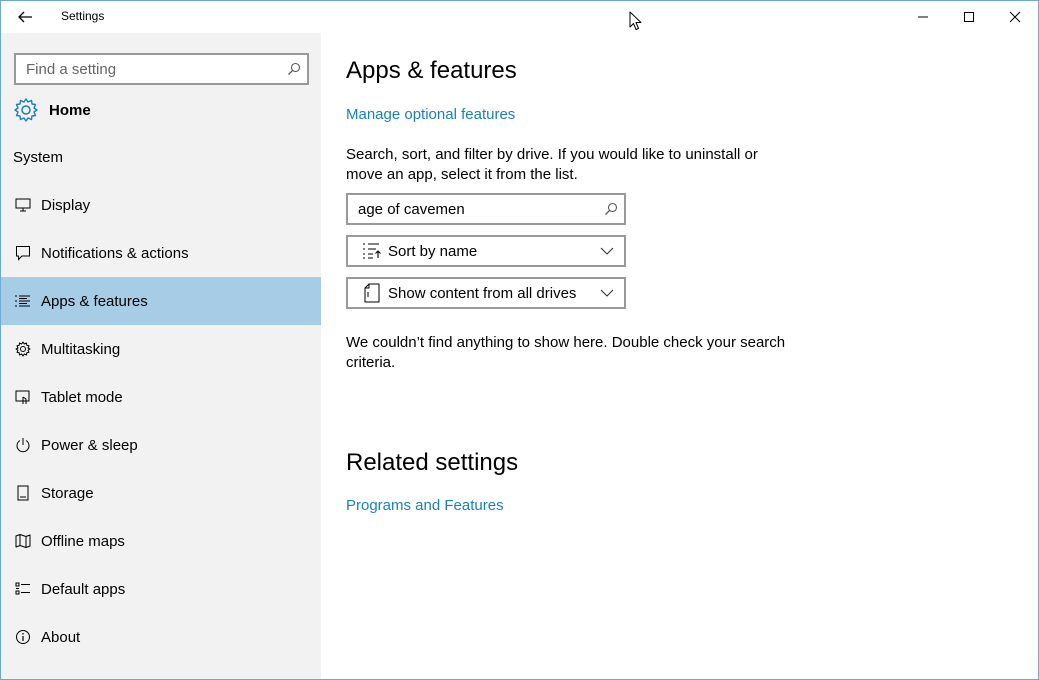 Image resolution: width=1039 pixels, height=680 pixels. Describe the element at coordinates (89, 445) in the screenshot. I see `sidebar-item-label: Power & sleep` at that location.